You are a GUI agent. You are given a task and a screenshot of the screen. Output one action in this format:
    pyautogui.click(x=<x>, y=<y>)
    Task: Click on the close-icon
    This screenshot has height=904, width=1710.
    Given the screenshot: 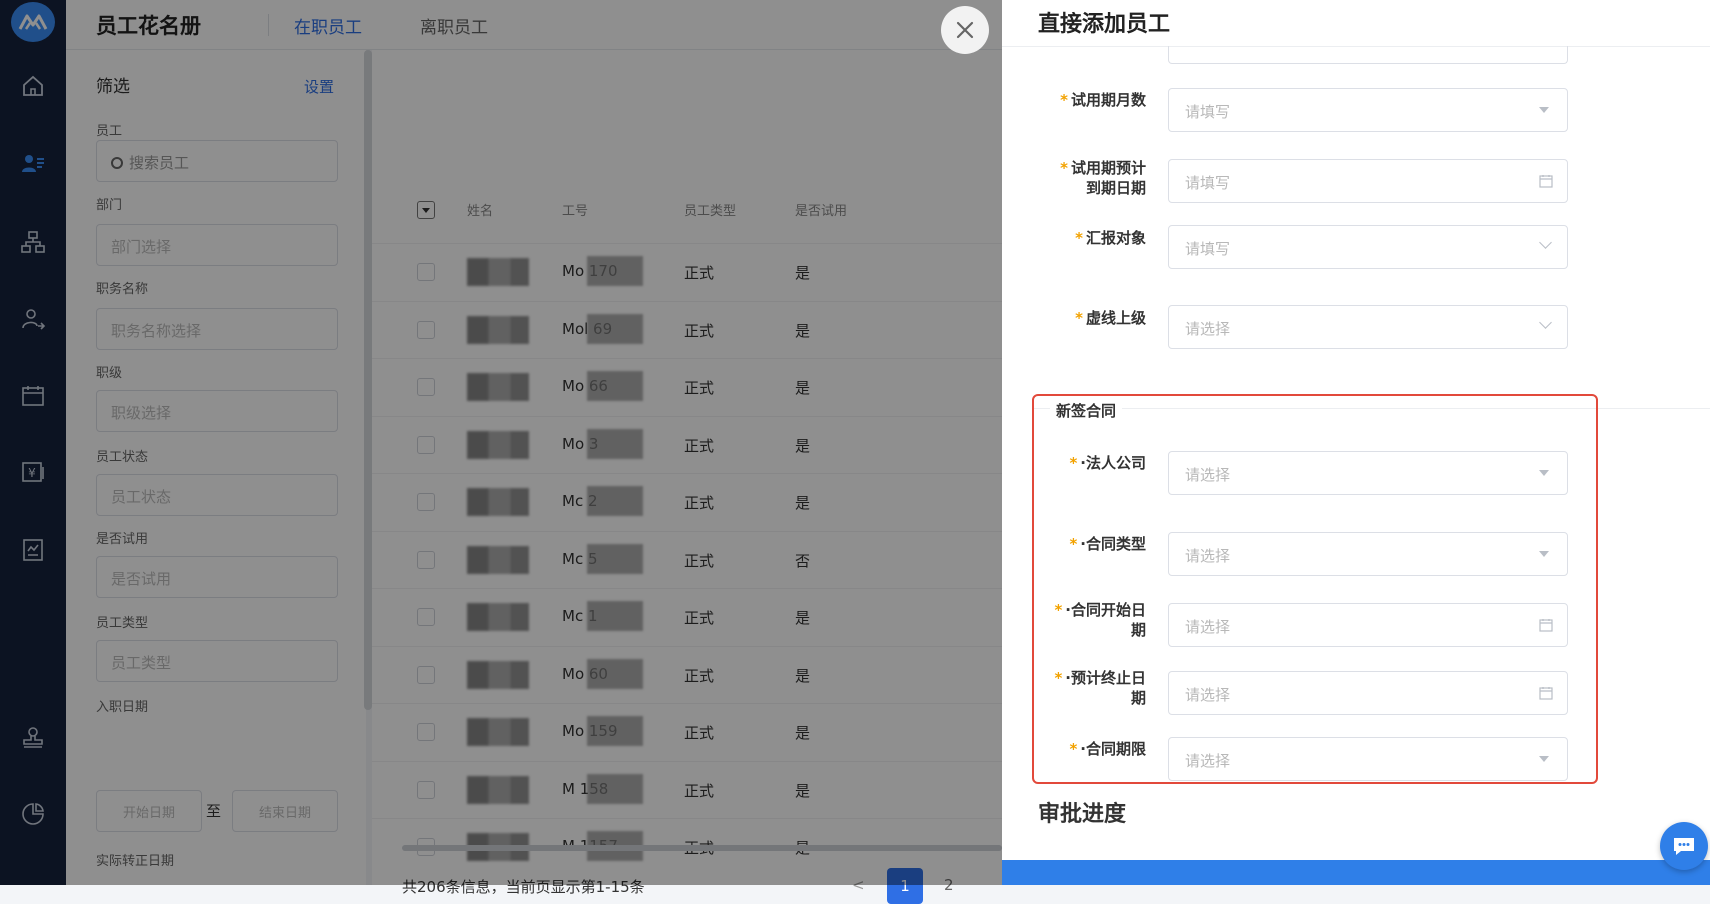 What is the action you would take?
    pyautogui.click(x=965, y=30)
    